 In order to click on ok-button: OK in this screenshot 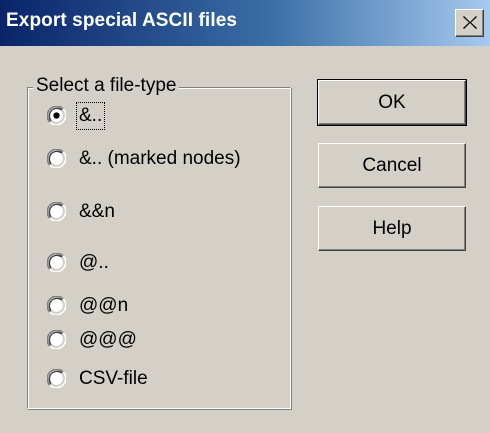, I will do `click(392, 102)`.